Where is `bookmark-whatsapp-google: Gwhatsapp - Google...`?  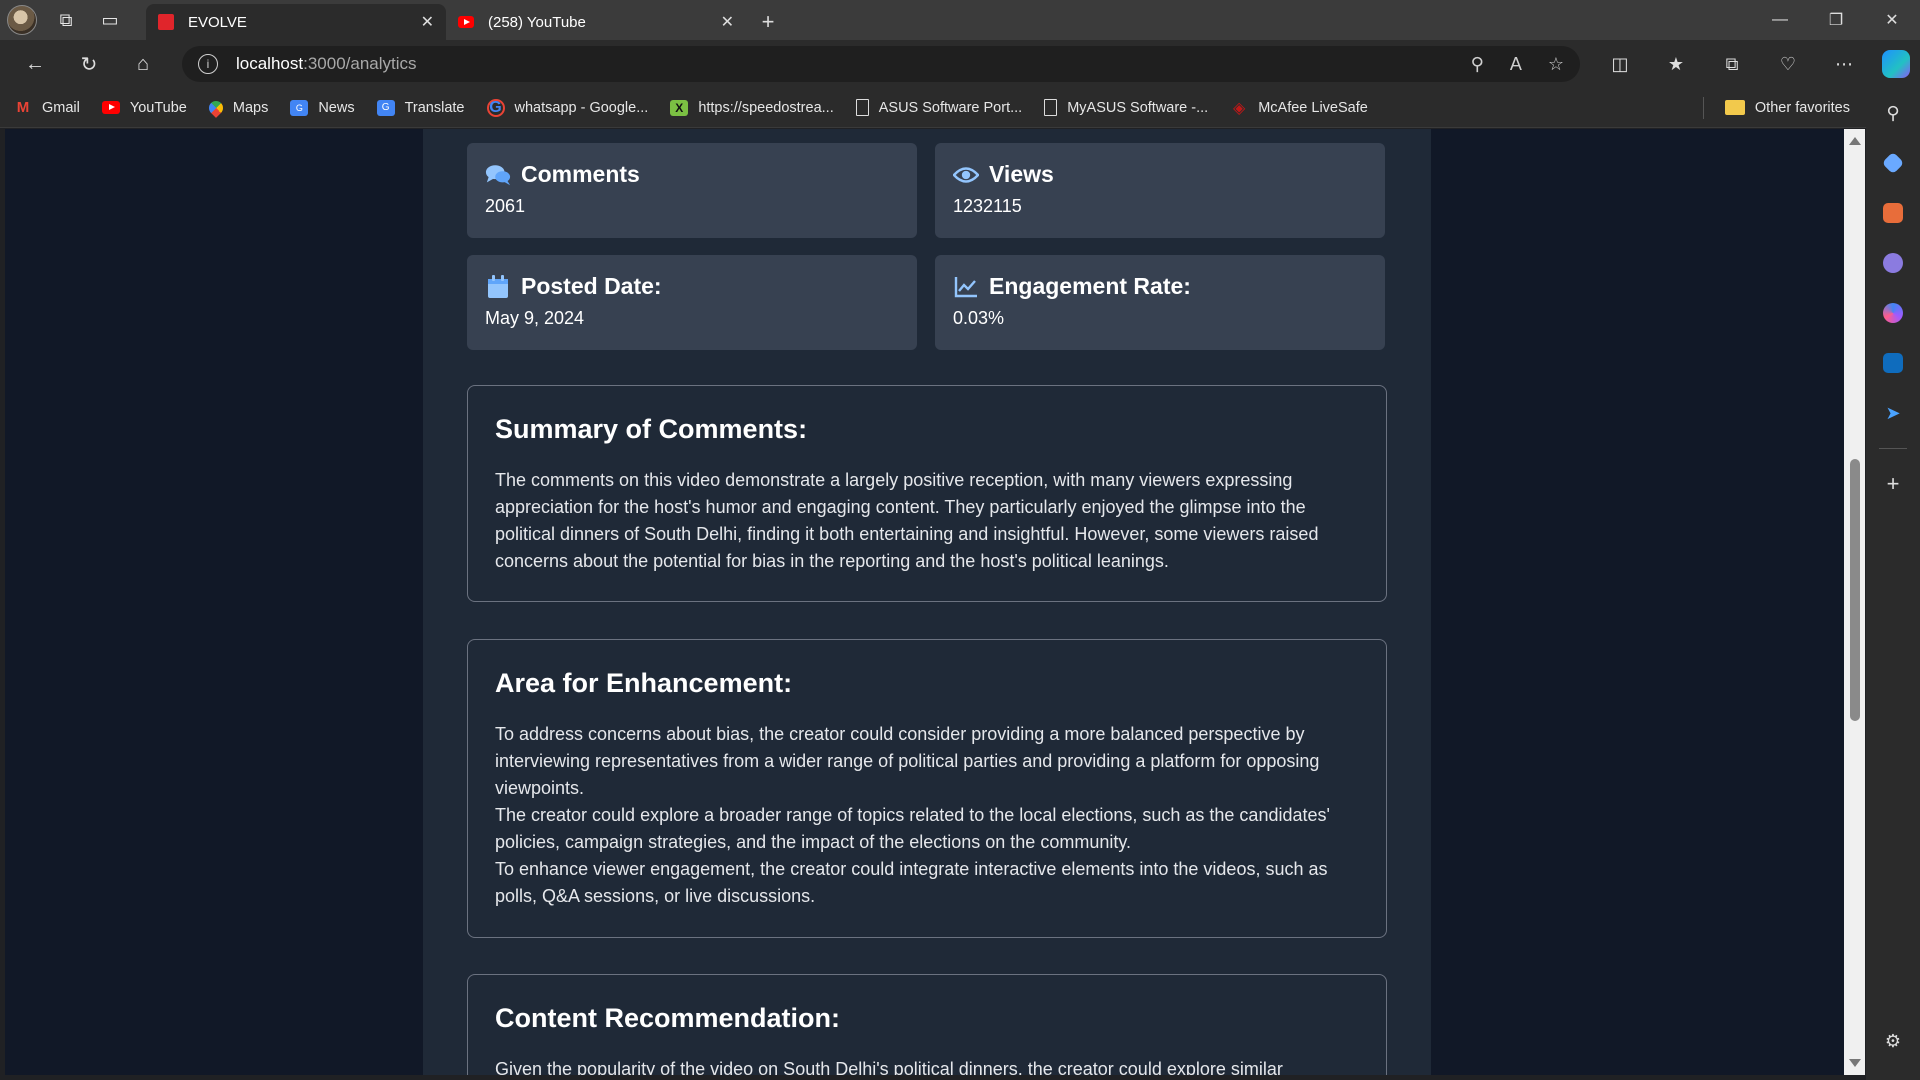
bookmark-whatsapp-google: Gwhatsapp - Google... is located at coordinates (567, 107).